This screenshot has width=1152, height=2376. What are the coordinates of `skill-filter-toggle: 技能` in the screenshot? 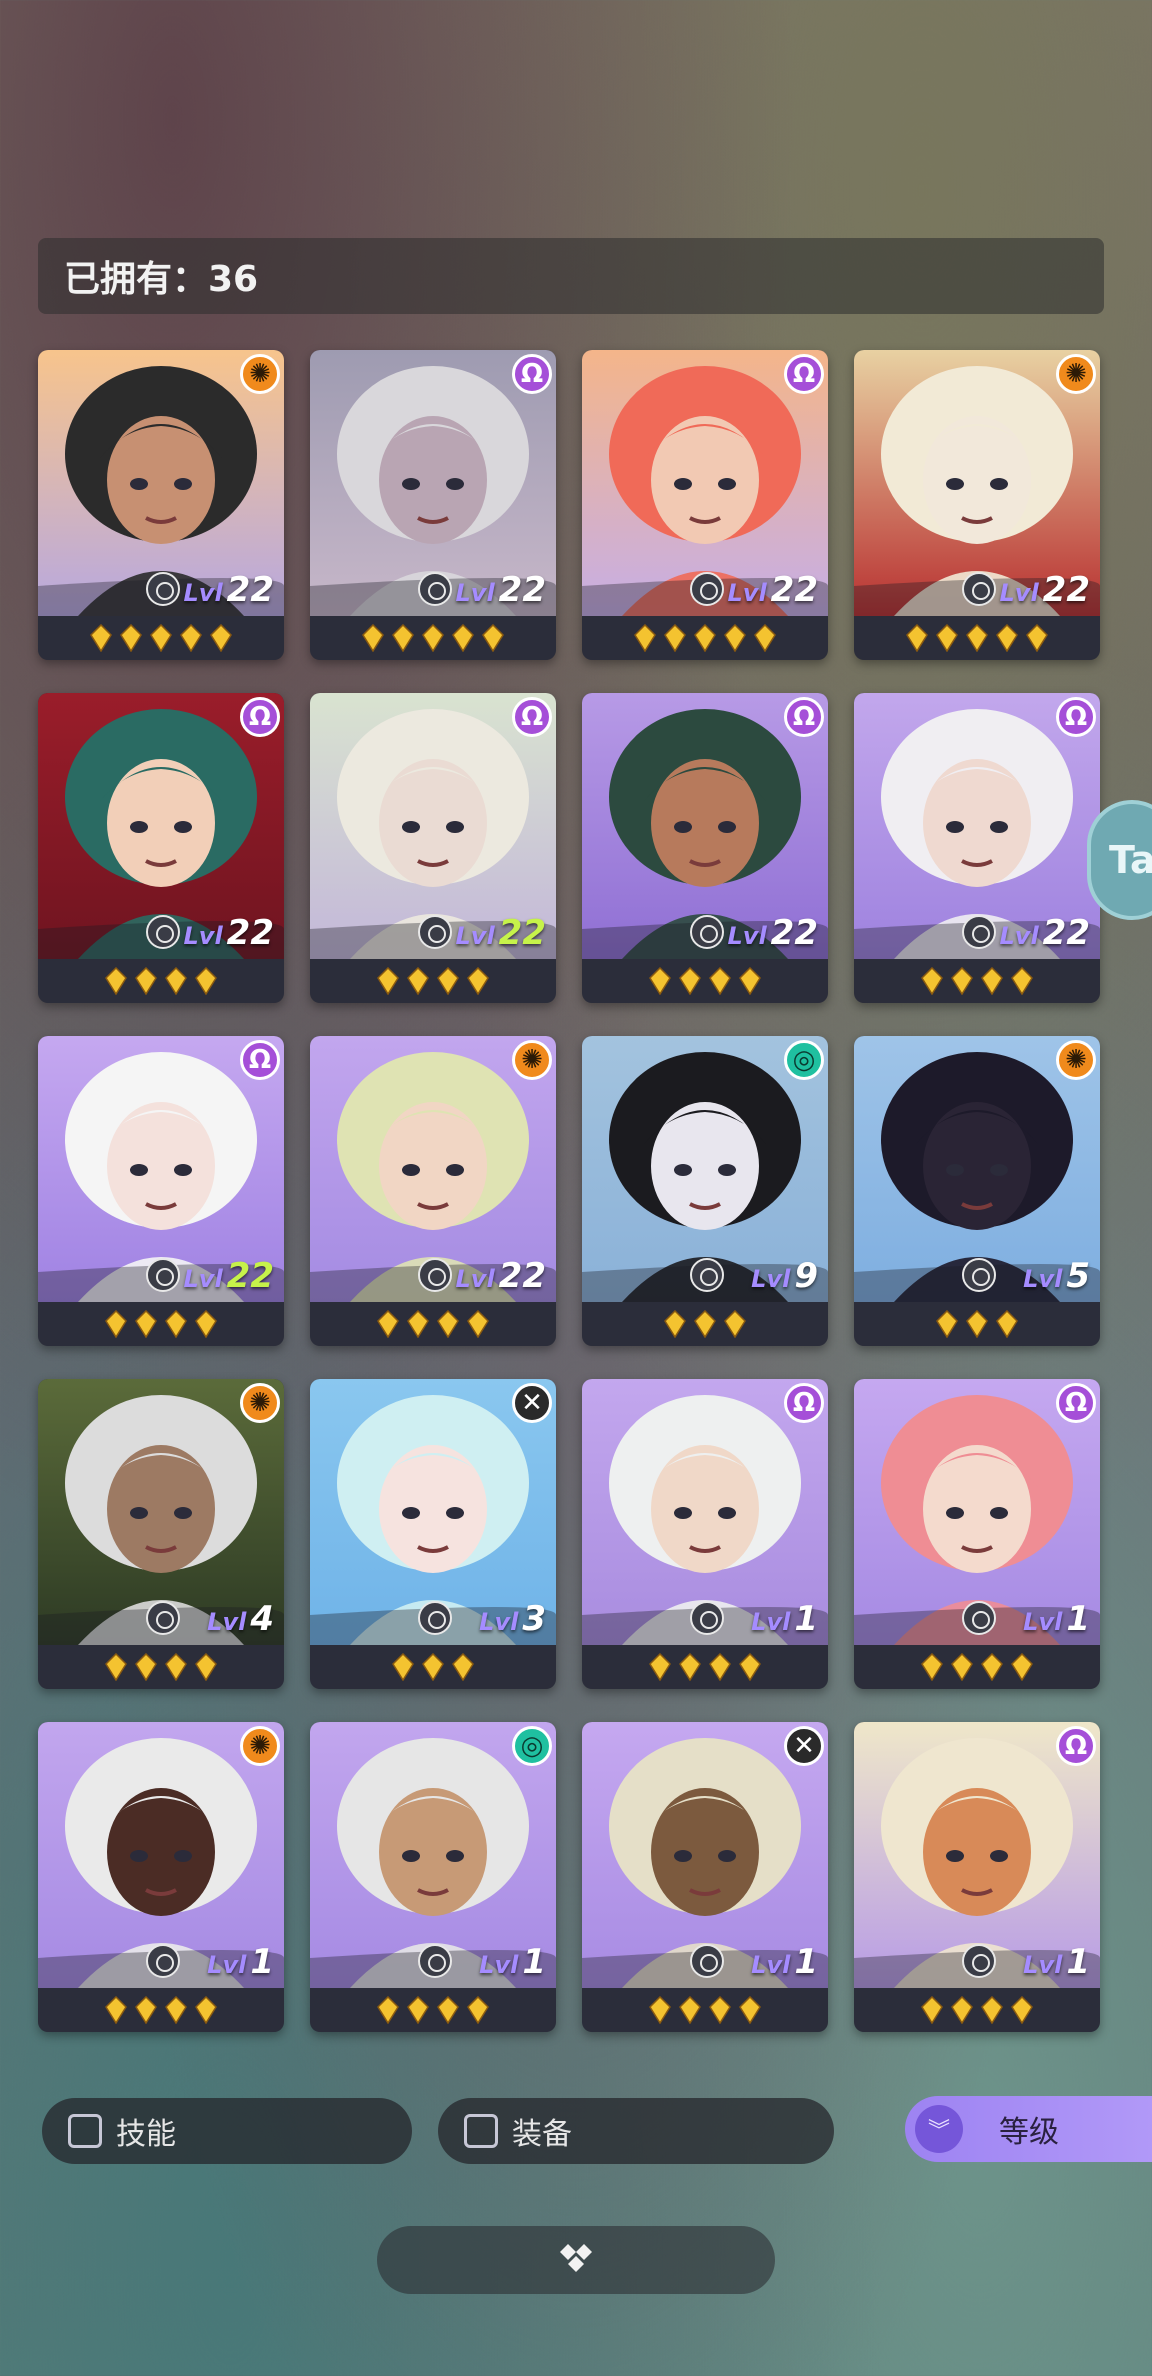 It's located at (227, 2131).